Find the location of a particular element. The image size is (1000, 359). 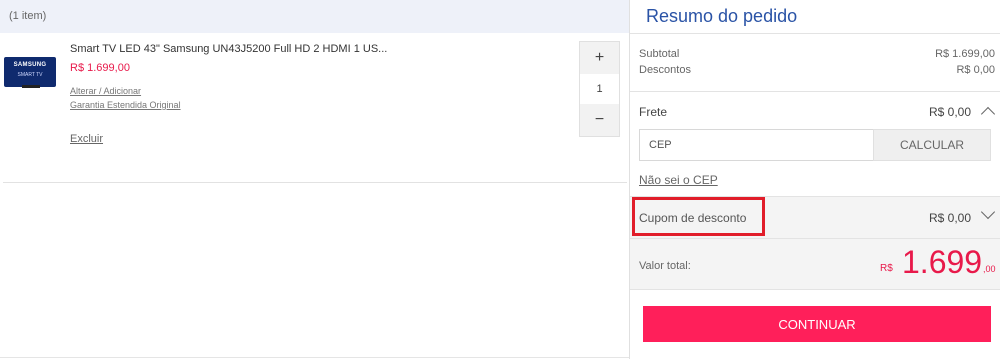

thumbnail-subtitle: SMART TV is located at coordinates (30, 75).